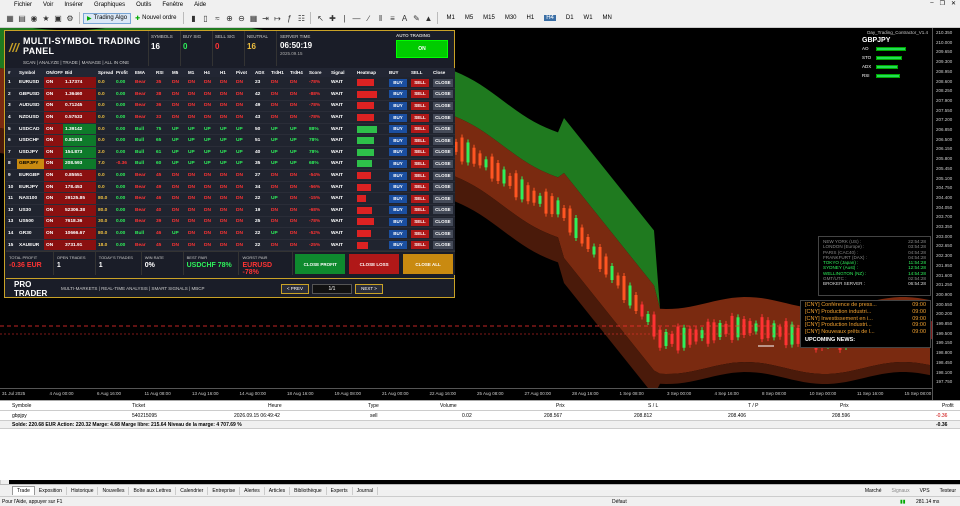  What do you see at coordinates (653, 405) in the screenshot?
I see `col-sl: S / L` at bounding box center [653, 405].